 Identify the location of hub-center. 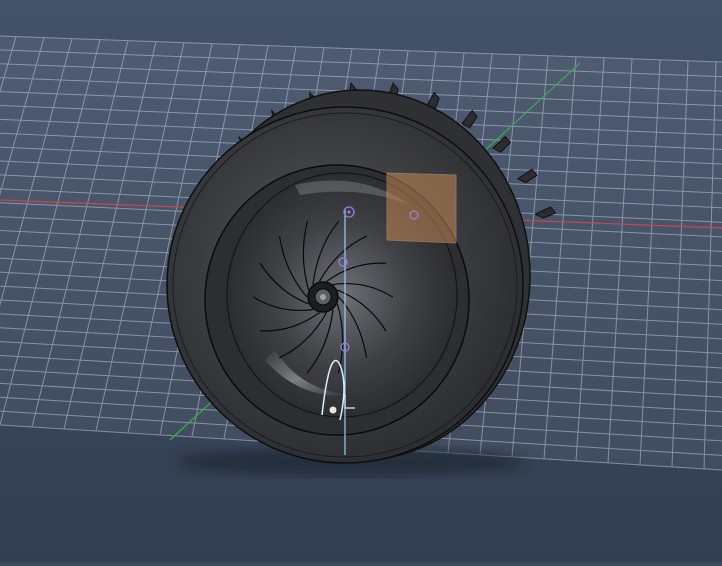
(323, 297).